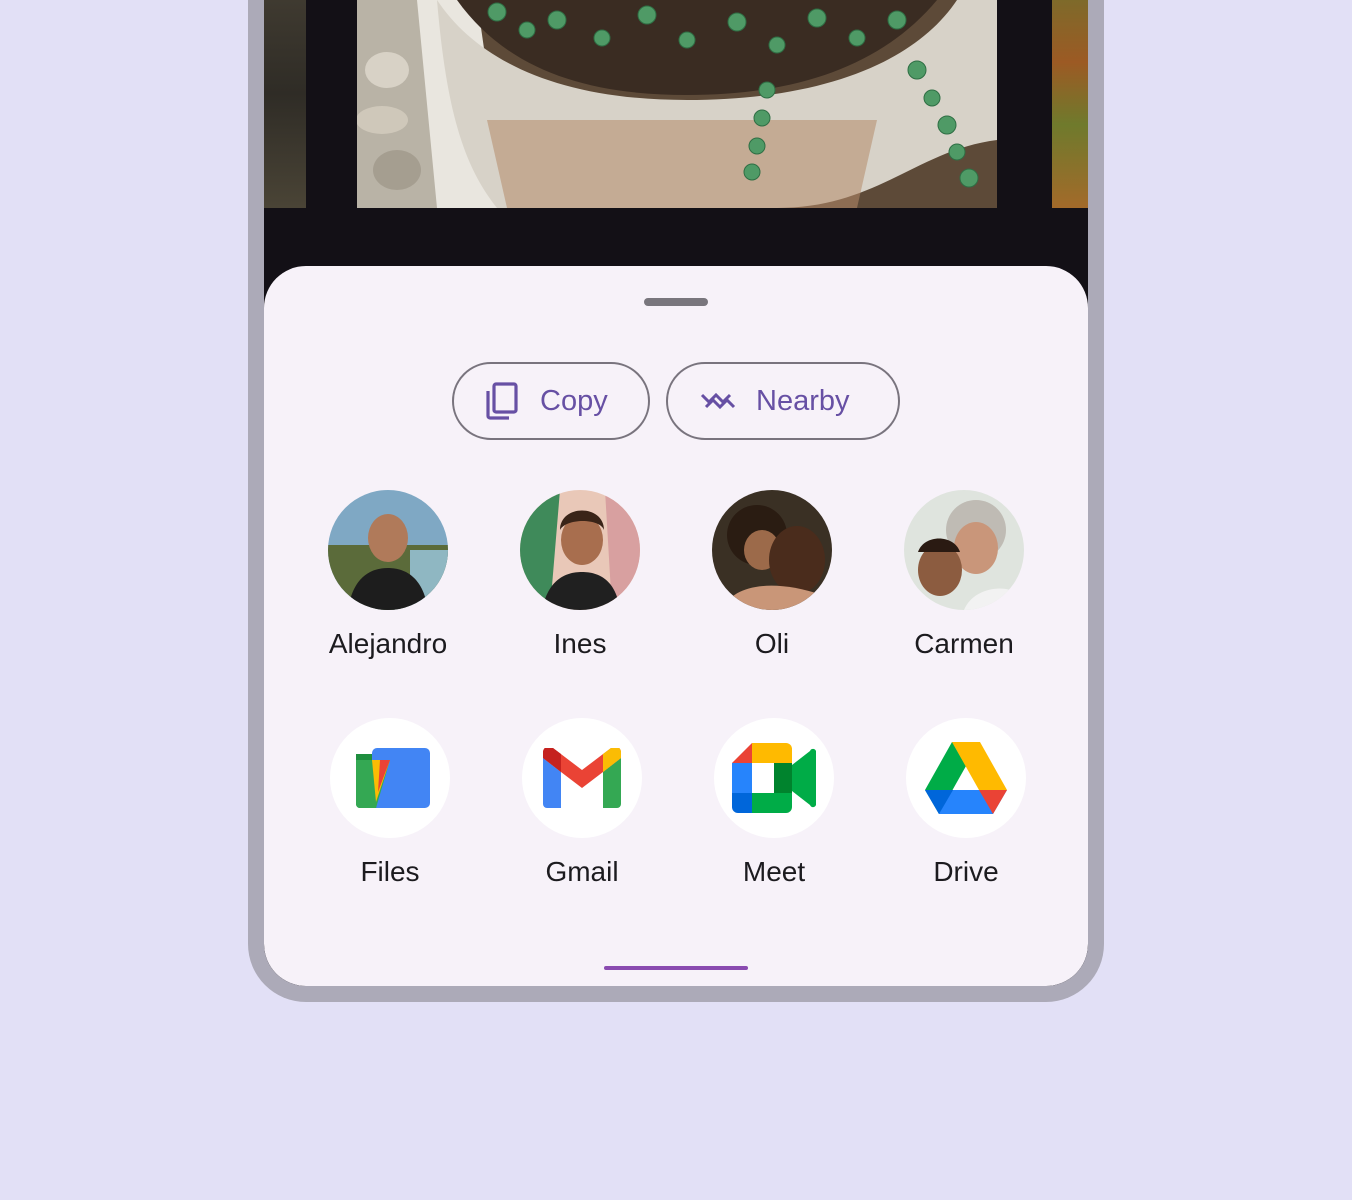 This screenshot has width=1352, height=1200. Describe the element at coordinates (388, 643) in the screenshot. I see `contact-name: Alejandro` at that location.